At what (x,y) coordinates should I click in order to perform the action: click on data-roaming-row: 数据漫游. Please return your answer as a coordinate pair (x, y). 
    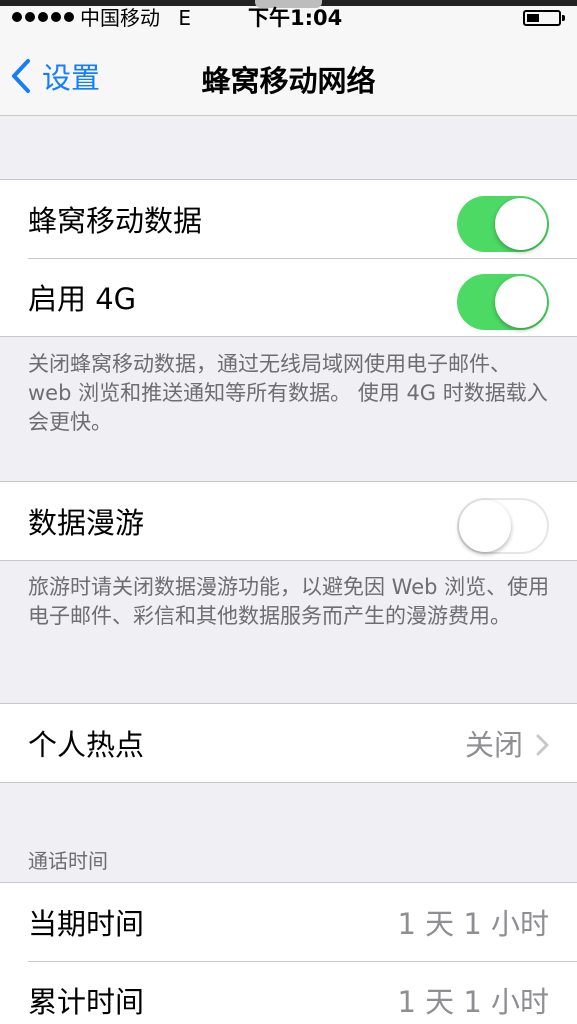
    Looking at the image, I should click on (288, 521).